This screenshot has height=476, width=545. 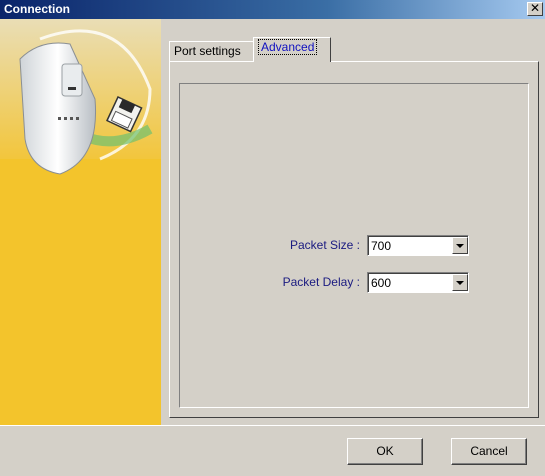 What do you see at coordinates (321, 282) in the screenshot?
I see `packet-delay-label: Packet Delay :` at bounding box center [321, 282].